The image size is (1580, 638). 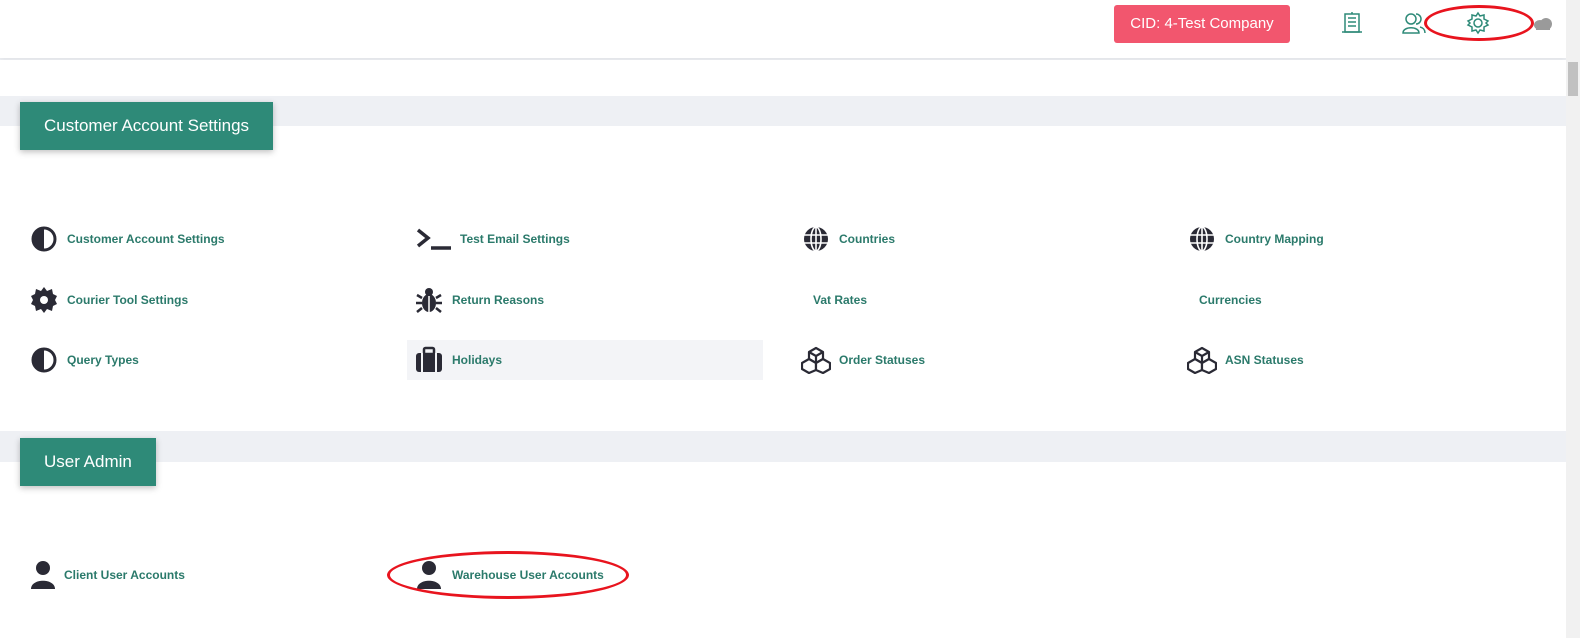 I want to click on annotation-ellipse-settings, so click(x=1479, y=23).